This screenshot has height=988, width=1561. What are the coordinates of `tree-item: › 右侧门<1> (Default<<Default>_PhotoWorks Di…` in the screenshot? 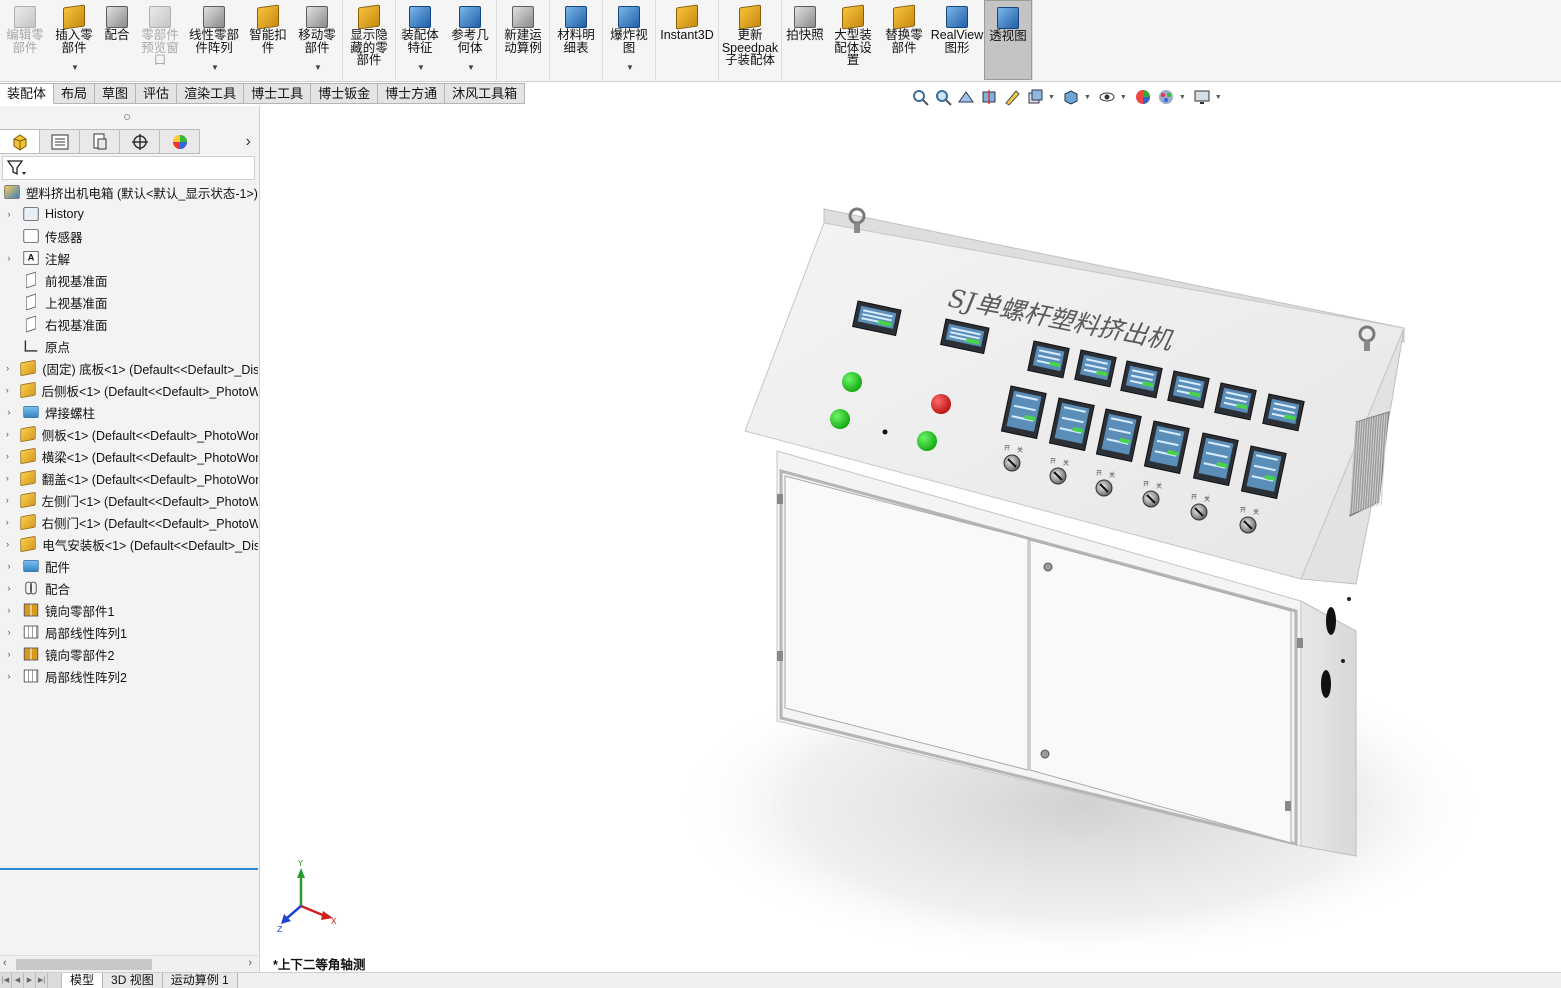 It's located at (129, 522).